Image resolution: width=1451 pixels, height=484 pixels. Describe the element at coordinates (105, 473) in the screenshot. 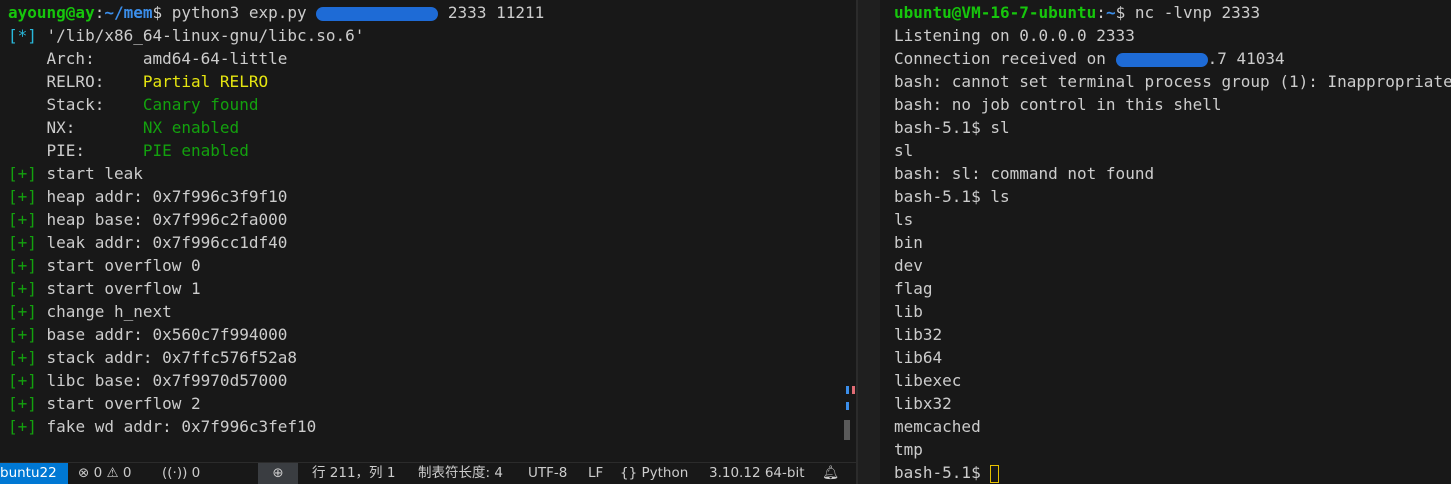

I see `problems-indicator: ⊗ 0 ⚠ 0` at that location.